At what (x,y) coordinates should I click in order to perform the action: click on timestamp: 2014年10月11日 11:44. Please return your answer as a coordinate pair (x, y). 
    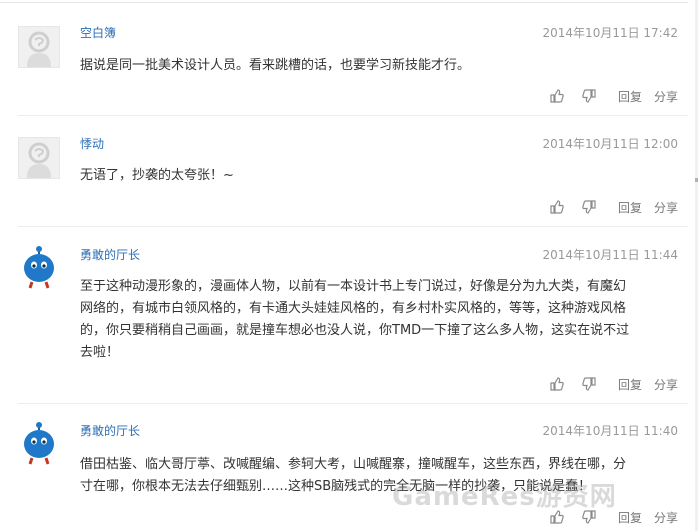
    Looking at the image, I should click on (610, 255).